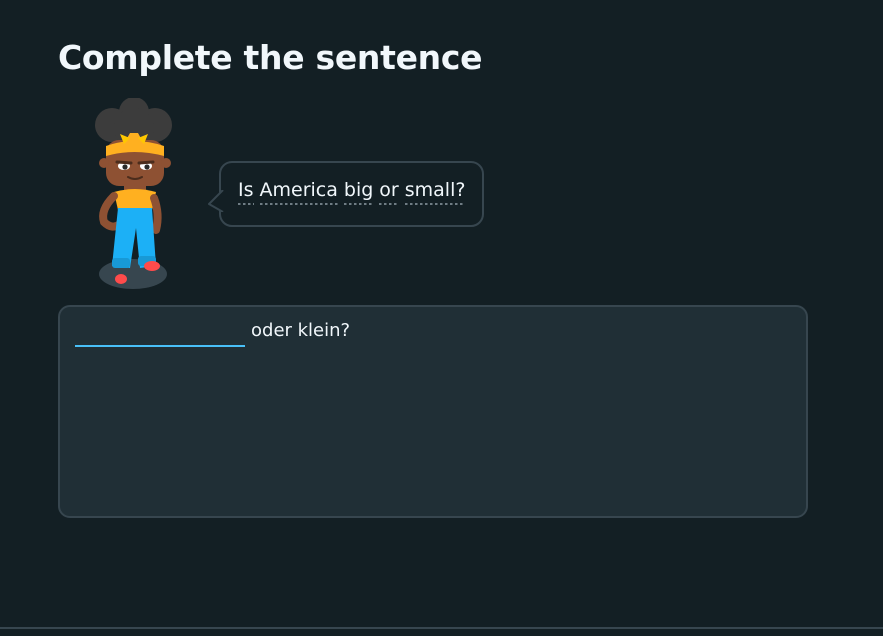 The image size is (883, 636). I want to click on prompt-word: big, so click(358, 192).